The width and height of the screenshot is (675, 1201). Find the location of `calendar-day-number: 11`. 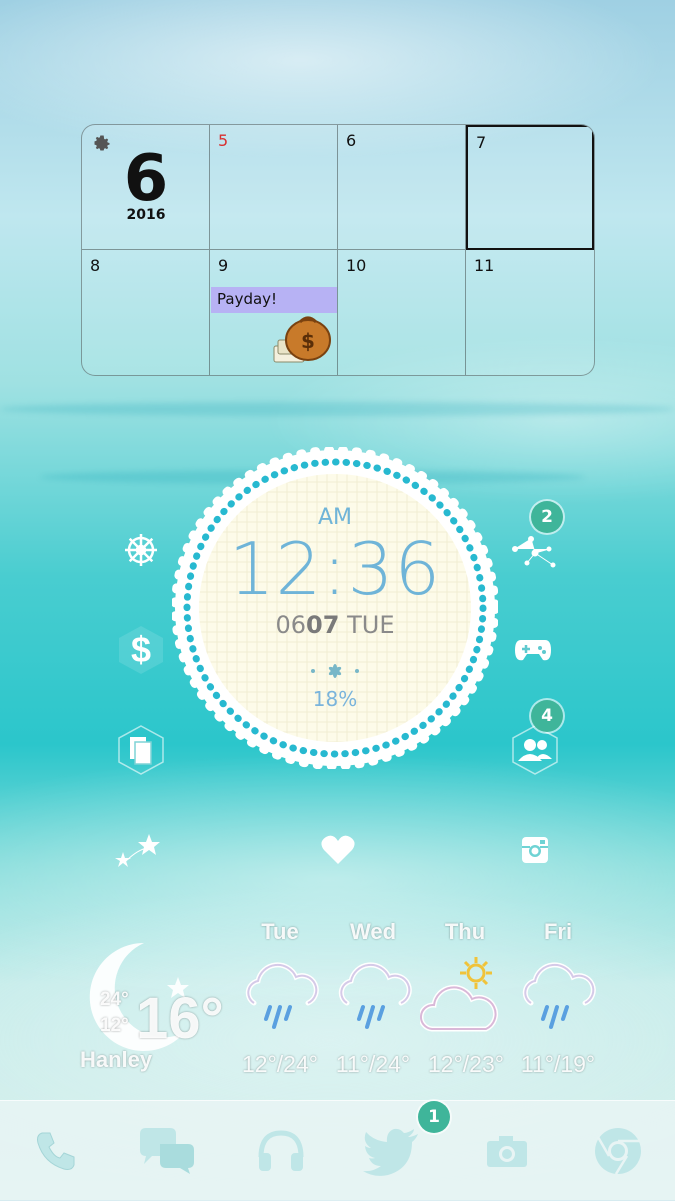

calendar-day-number: 11 is located at coordinates (484, 265).